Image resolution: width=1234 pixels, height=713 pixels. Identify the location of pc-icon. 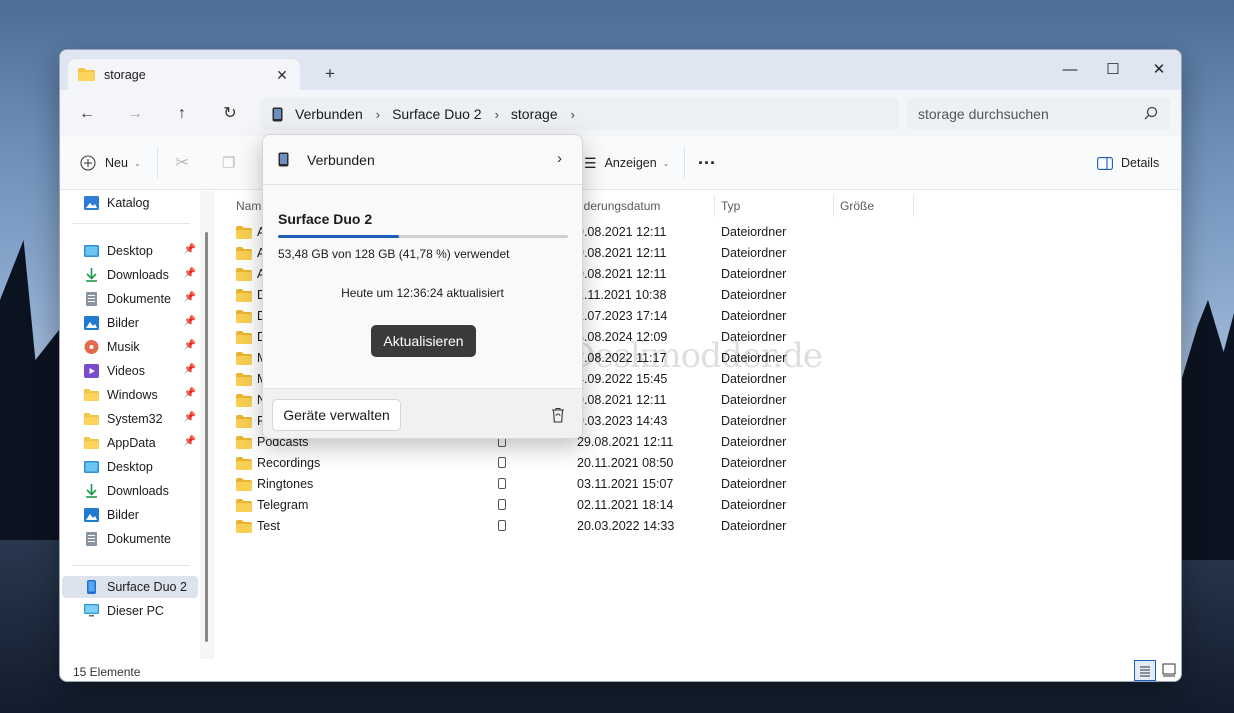
(91, 611).